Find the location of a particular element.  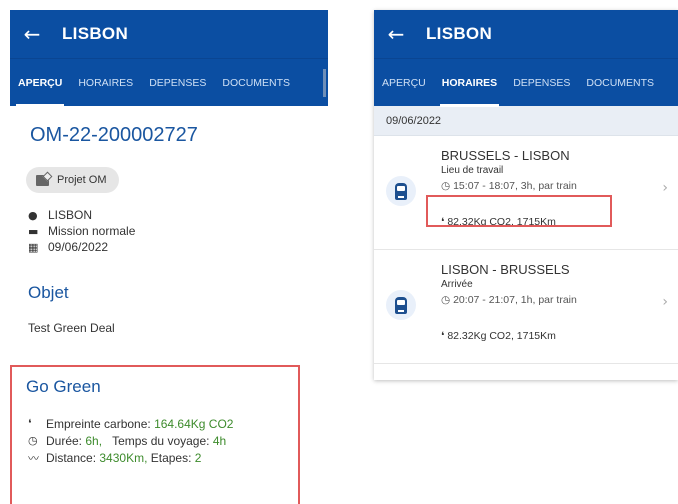

calendar-icon: ▦ is located at coordinates (33, 247).